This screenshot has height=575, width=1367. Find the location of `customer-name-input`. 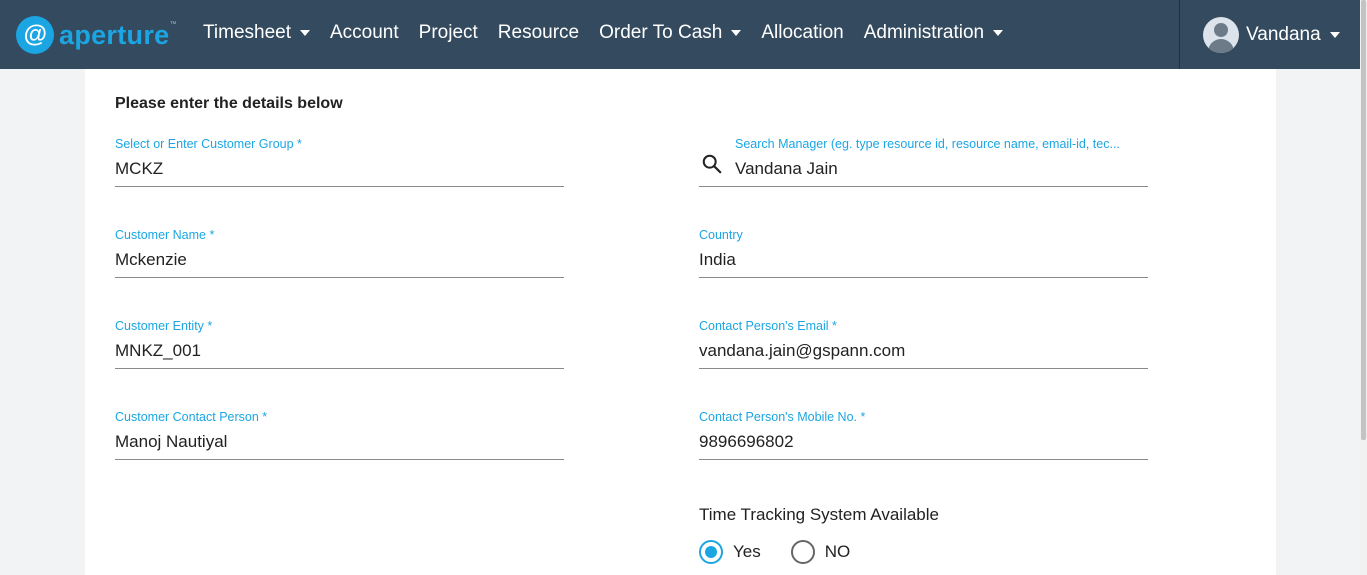

customer-name-input is located at coordinates (339, 260).